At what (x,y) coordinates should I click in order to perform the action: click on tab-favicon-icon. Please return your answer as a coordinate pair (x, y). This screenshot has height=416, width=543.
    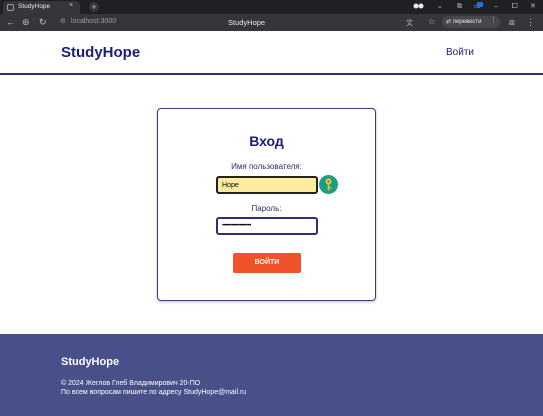
    Looking at the image, I should click on (10, 7).